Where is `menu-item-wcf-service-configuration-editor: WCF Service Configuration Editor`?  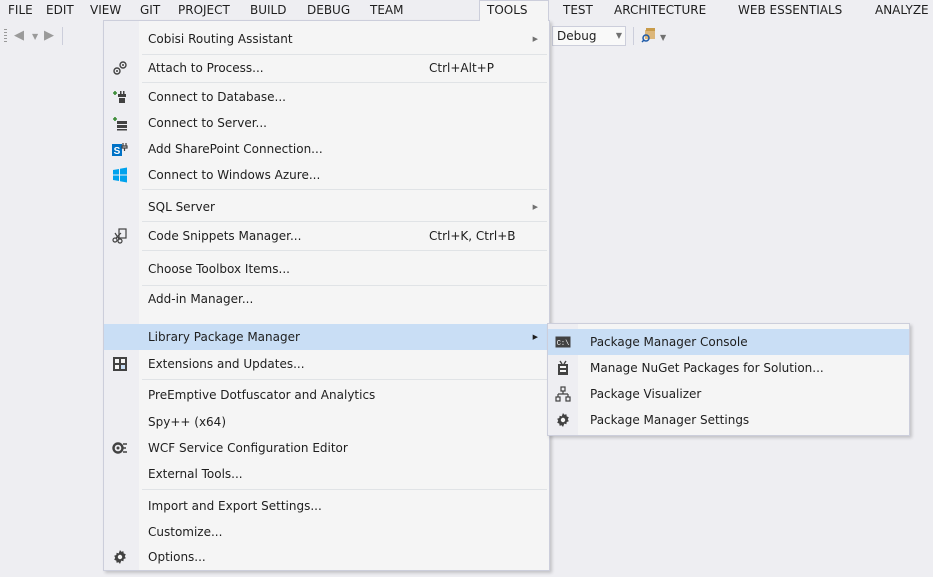 menu-item-wcf-service-configuration-editor: WCF Service Configuration Editor is located at coordinates (326, 448).